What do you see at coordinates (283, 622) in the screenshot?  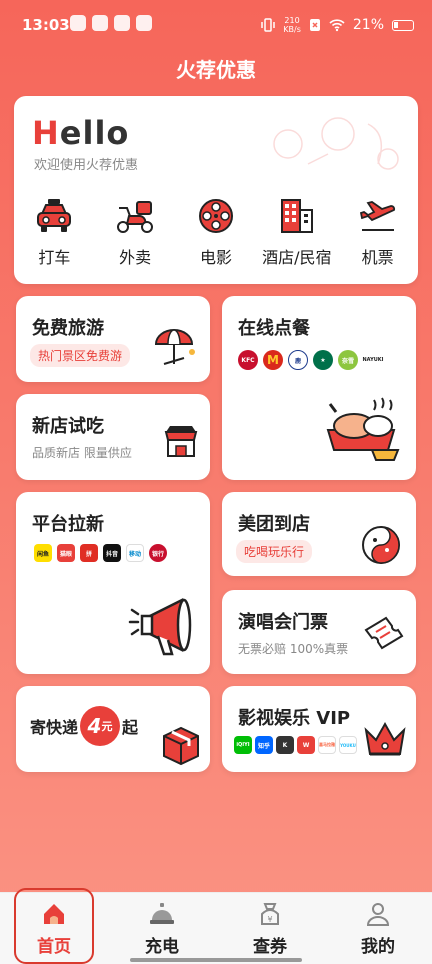 I see `concert-title: 演唱会门票` at bounding box center [283, 622].